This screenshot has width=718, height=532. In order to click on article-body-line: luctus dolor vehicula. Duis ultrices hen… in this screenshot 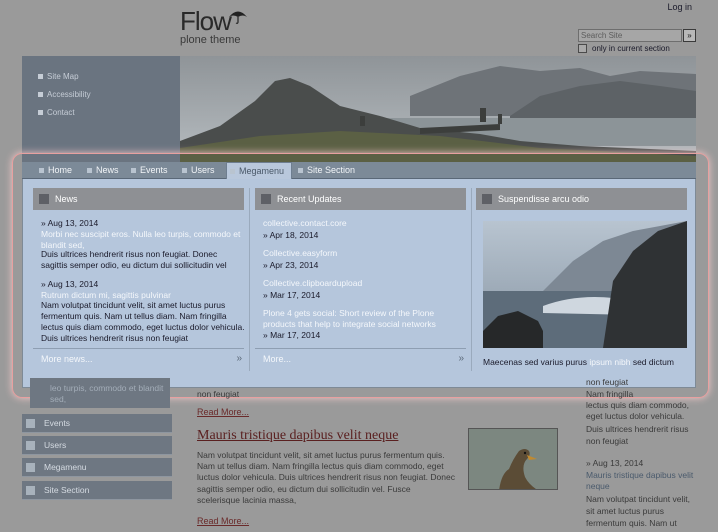, I will do `click(326, 477)`.